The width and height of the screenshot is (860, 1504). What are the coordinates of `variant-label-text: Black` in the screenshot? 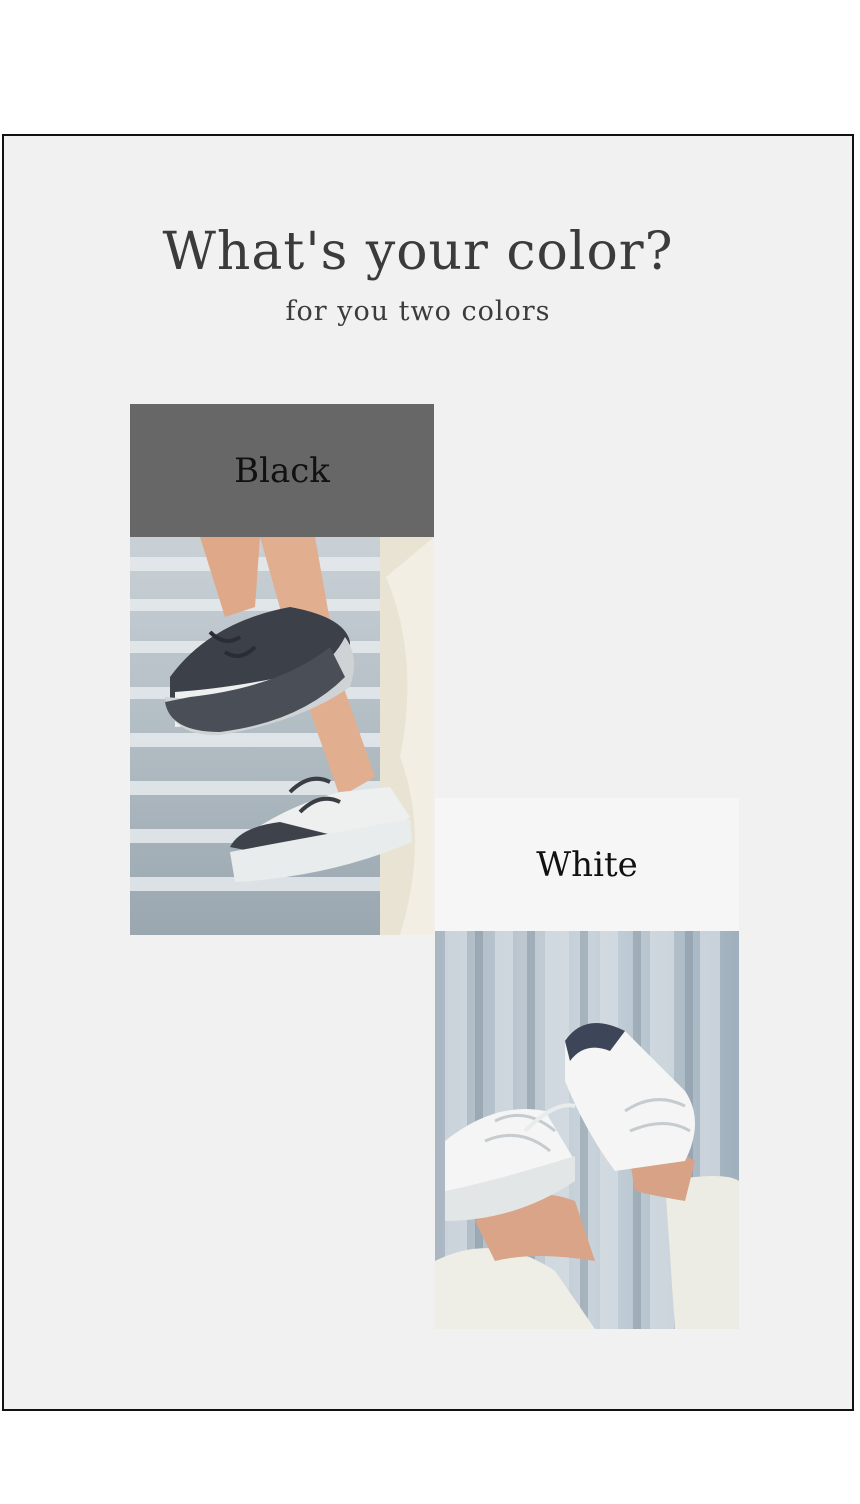 It's located at (282, 470).